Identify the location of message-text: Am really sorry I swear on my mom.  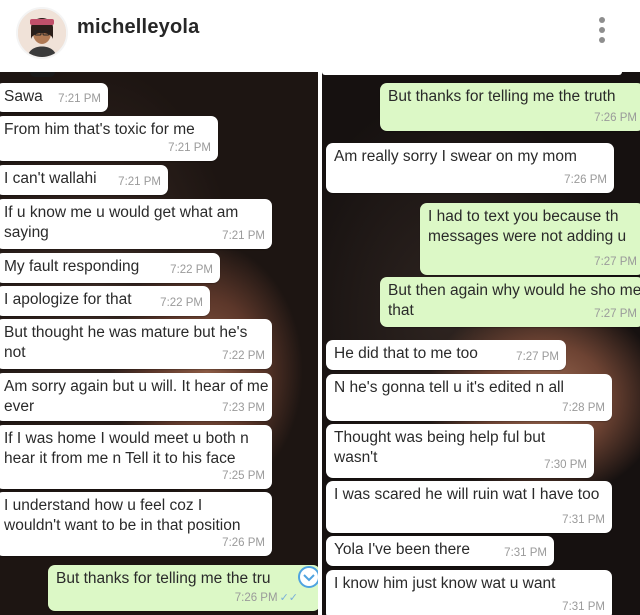
(455, 156).